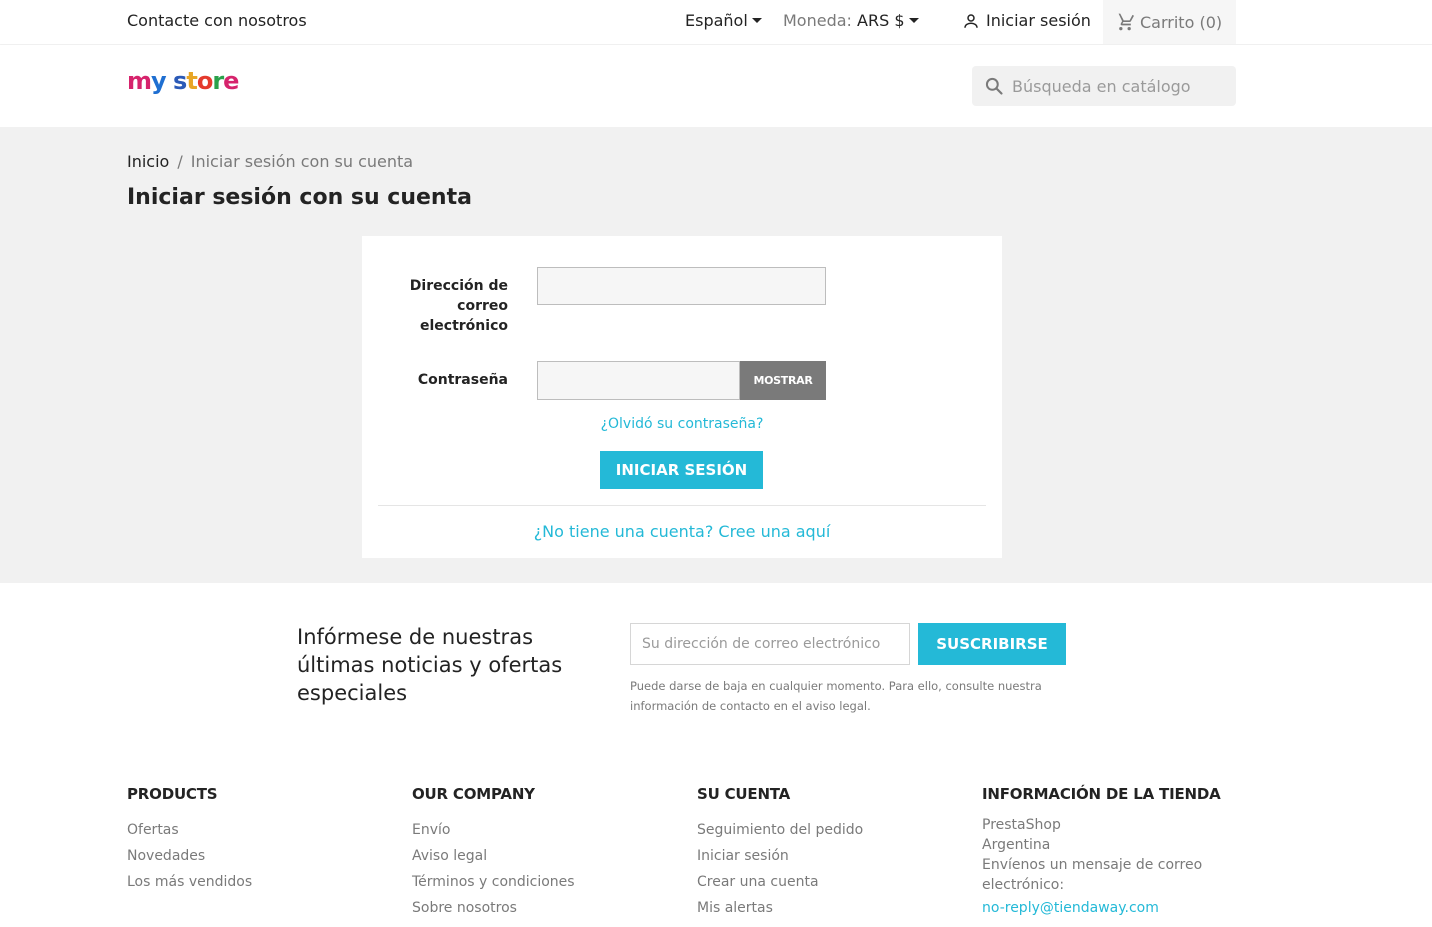 This screenshot has height=927, width=1432. I want to click on footer-link-iniciar-sesion: Iniciar sesión, so click(780, 856).